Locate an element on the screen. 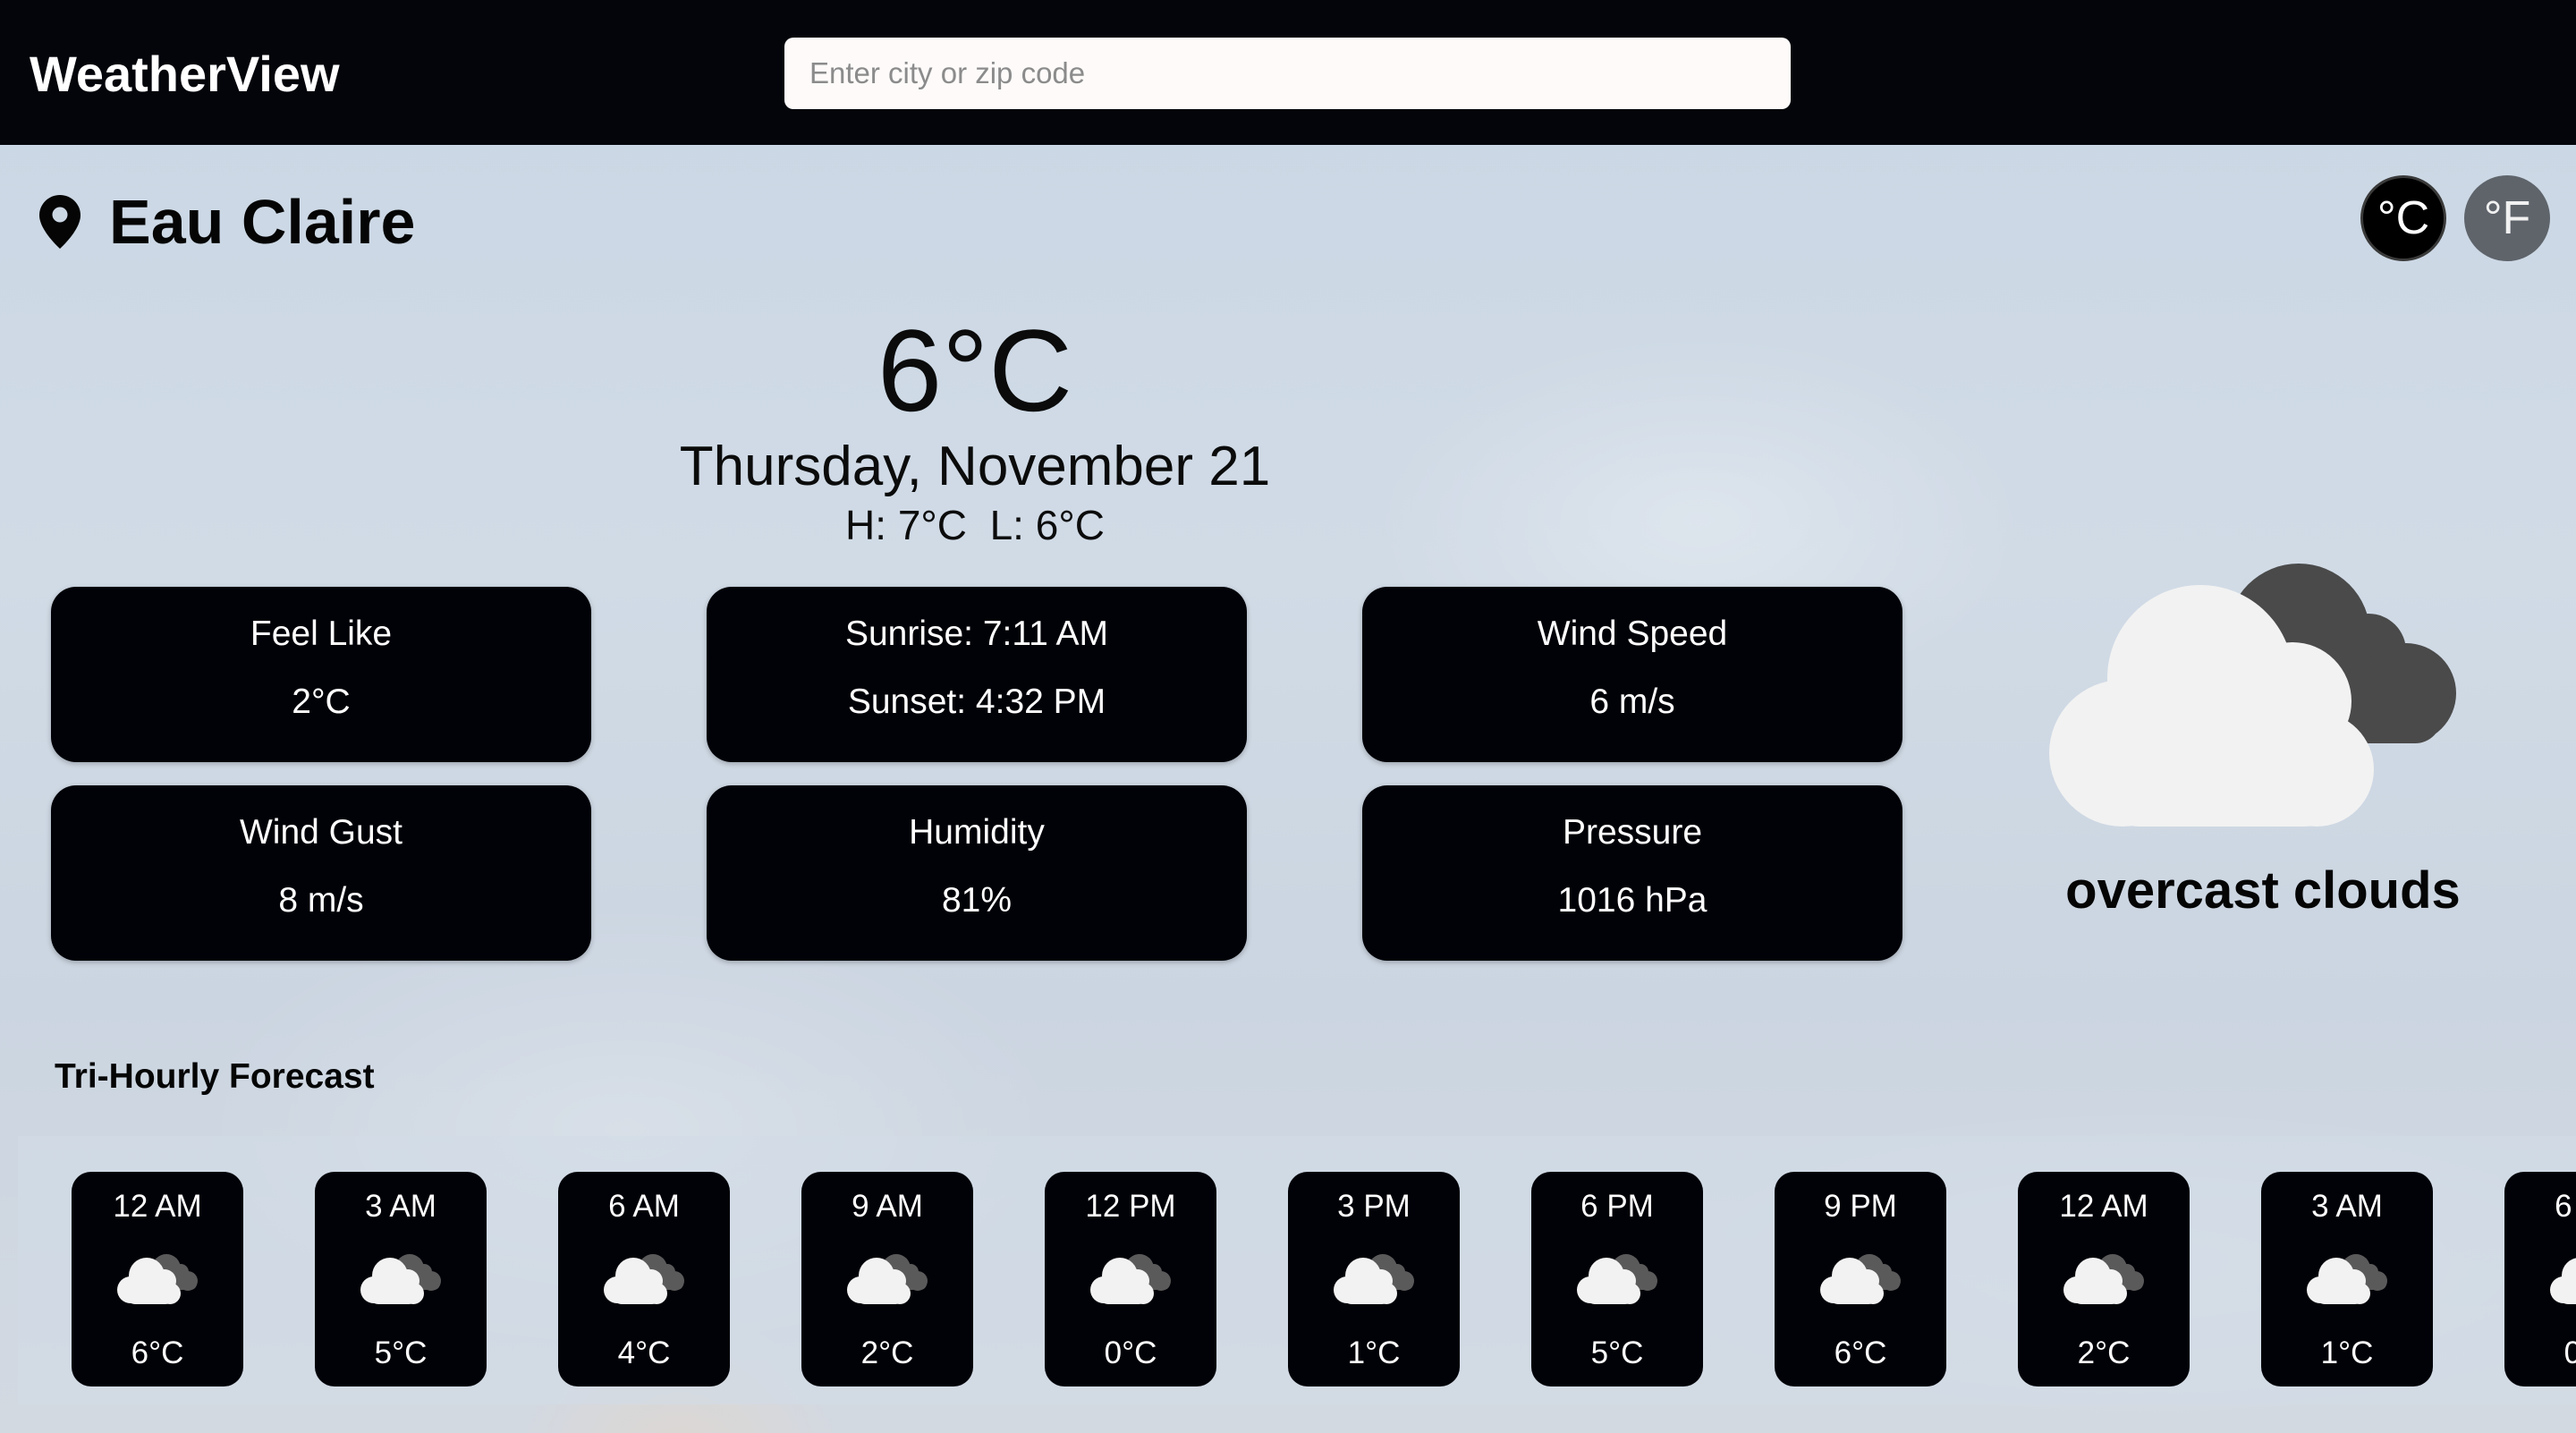 The height and width of the screenshot is (1433, 2576). sunrise-text: Sunrise: 7:11 AM is located at coordinates (976, 634).